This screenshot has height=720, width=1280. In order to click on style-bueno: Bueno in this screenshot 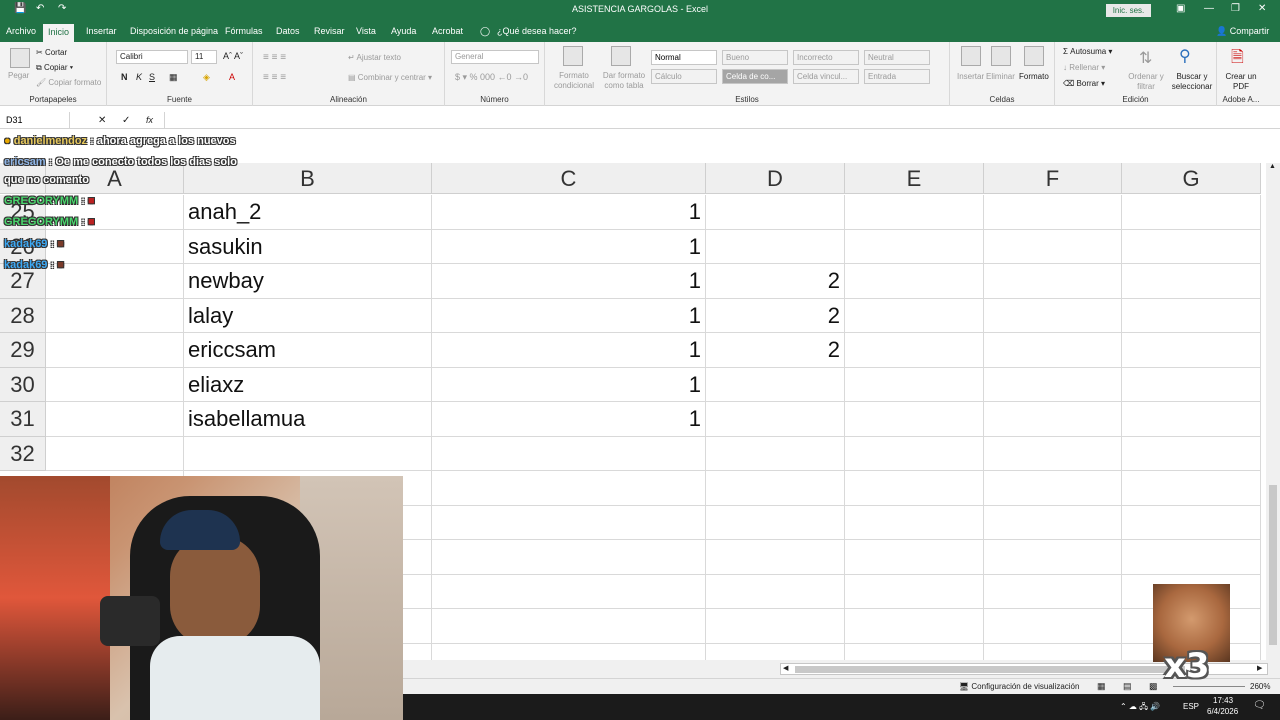, I will do `click(755, 57)`.